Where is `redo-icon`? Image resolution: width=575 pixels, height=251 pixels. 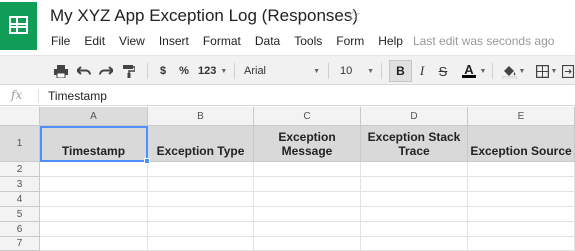
redo-icon is located at coordinates (106, 70).